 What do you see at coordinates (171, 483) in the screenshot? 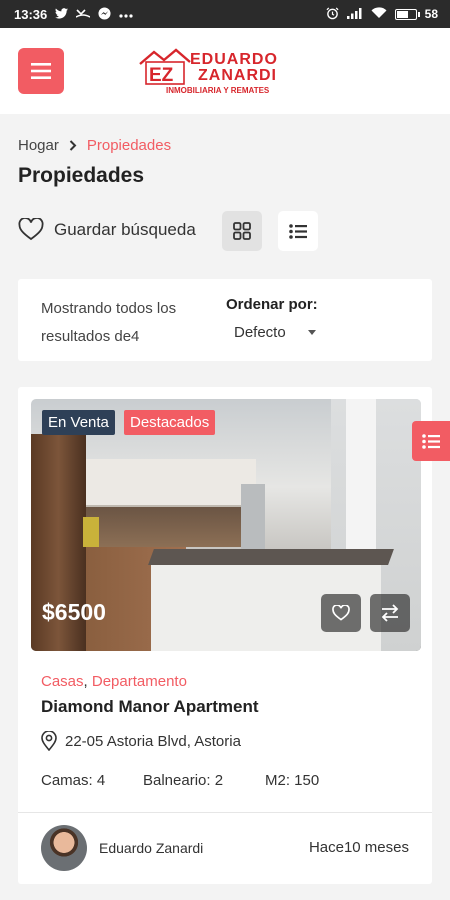
I see `photo-bg-cabinets` at bounding box center [171, 483].